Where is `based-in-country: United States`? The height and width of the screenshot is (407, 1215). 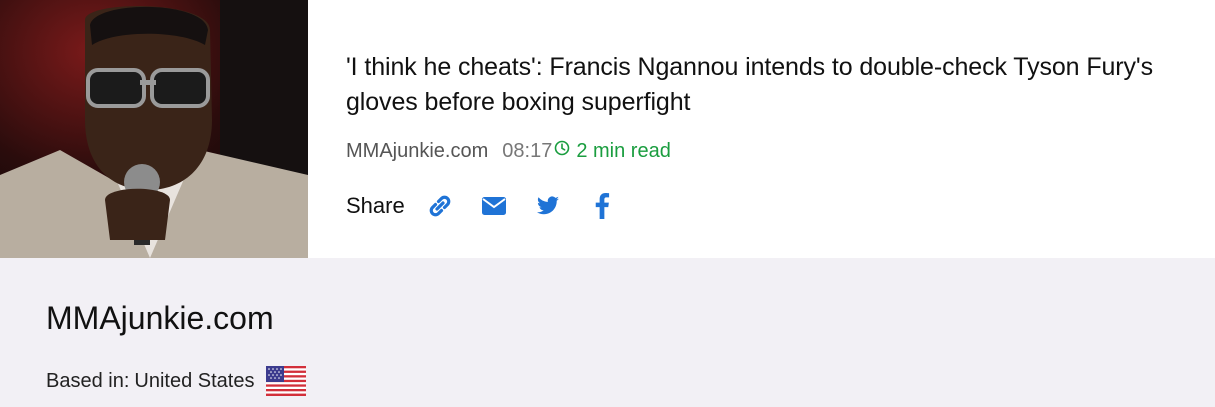 based-in-country: United States is located at coordinates (194, 380).